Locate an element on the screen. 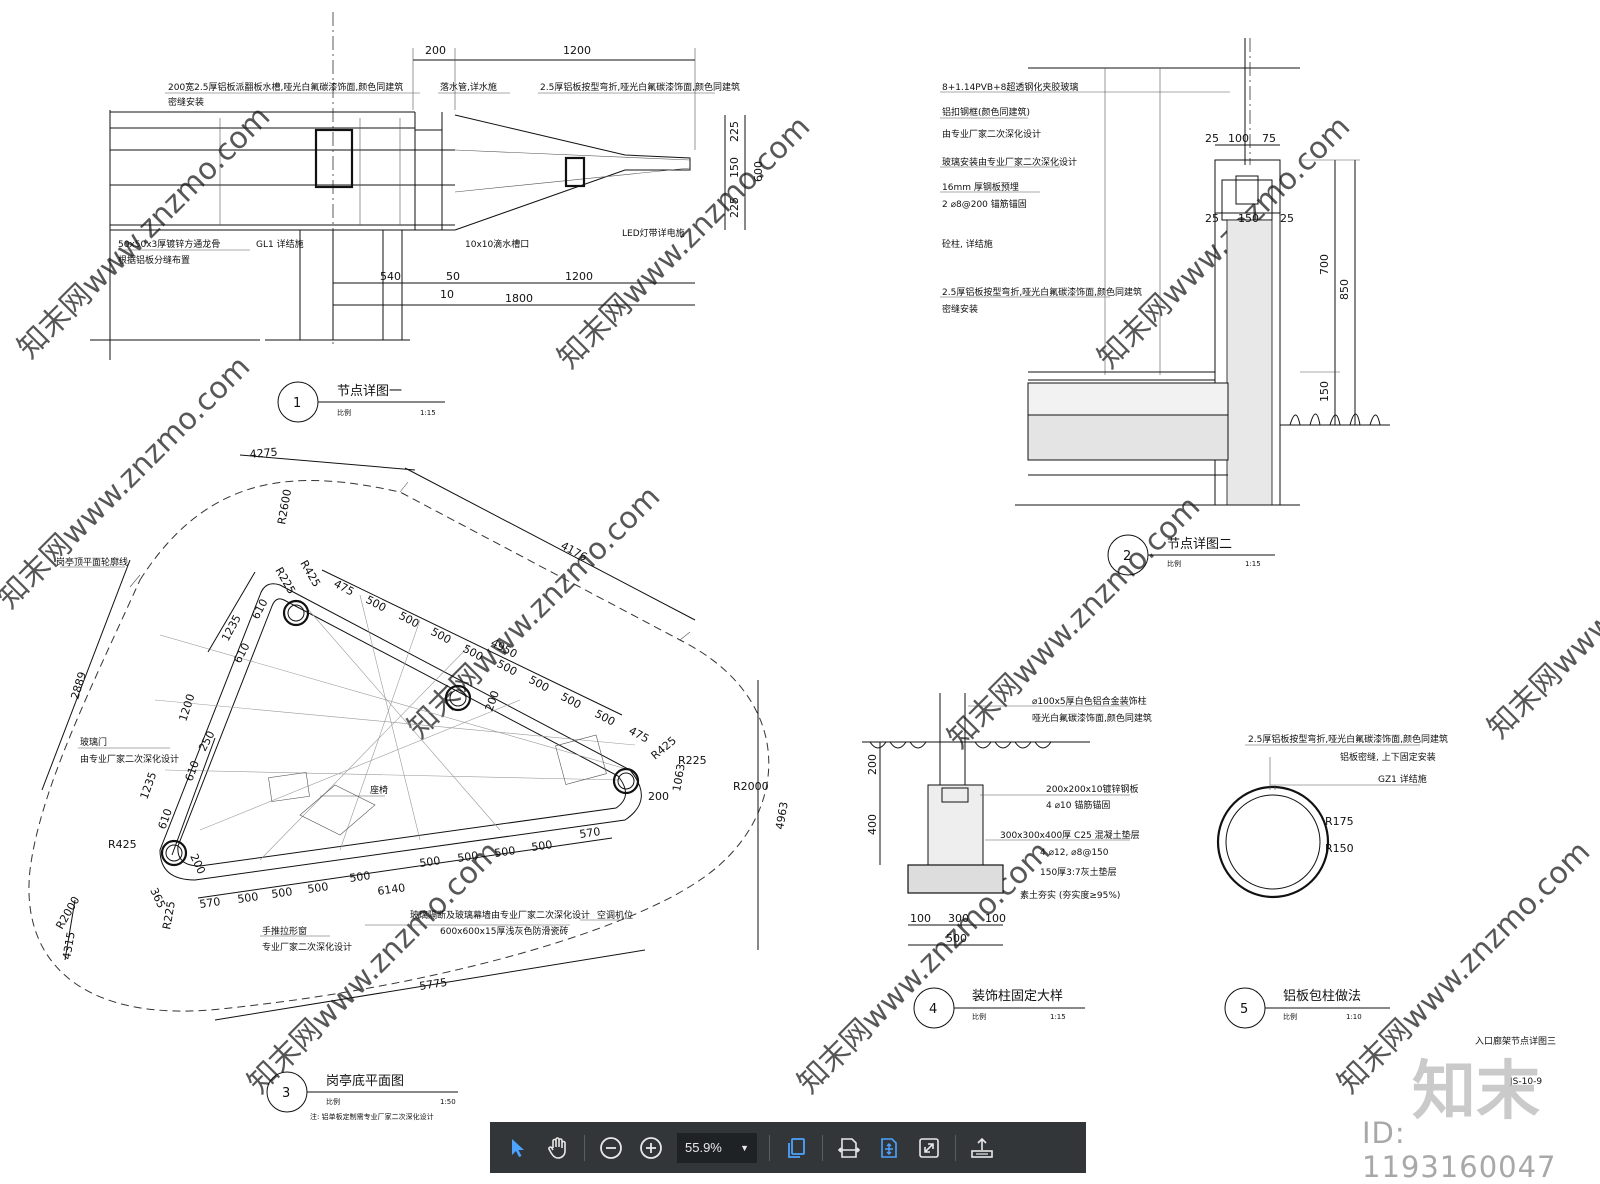 Image resolution: width=1600 pixels, height=1184 pixels. caret-down-icon: ▼ is located at coordinates (744, 1147).